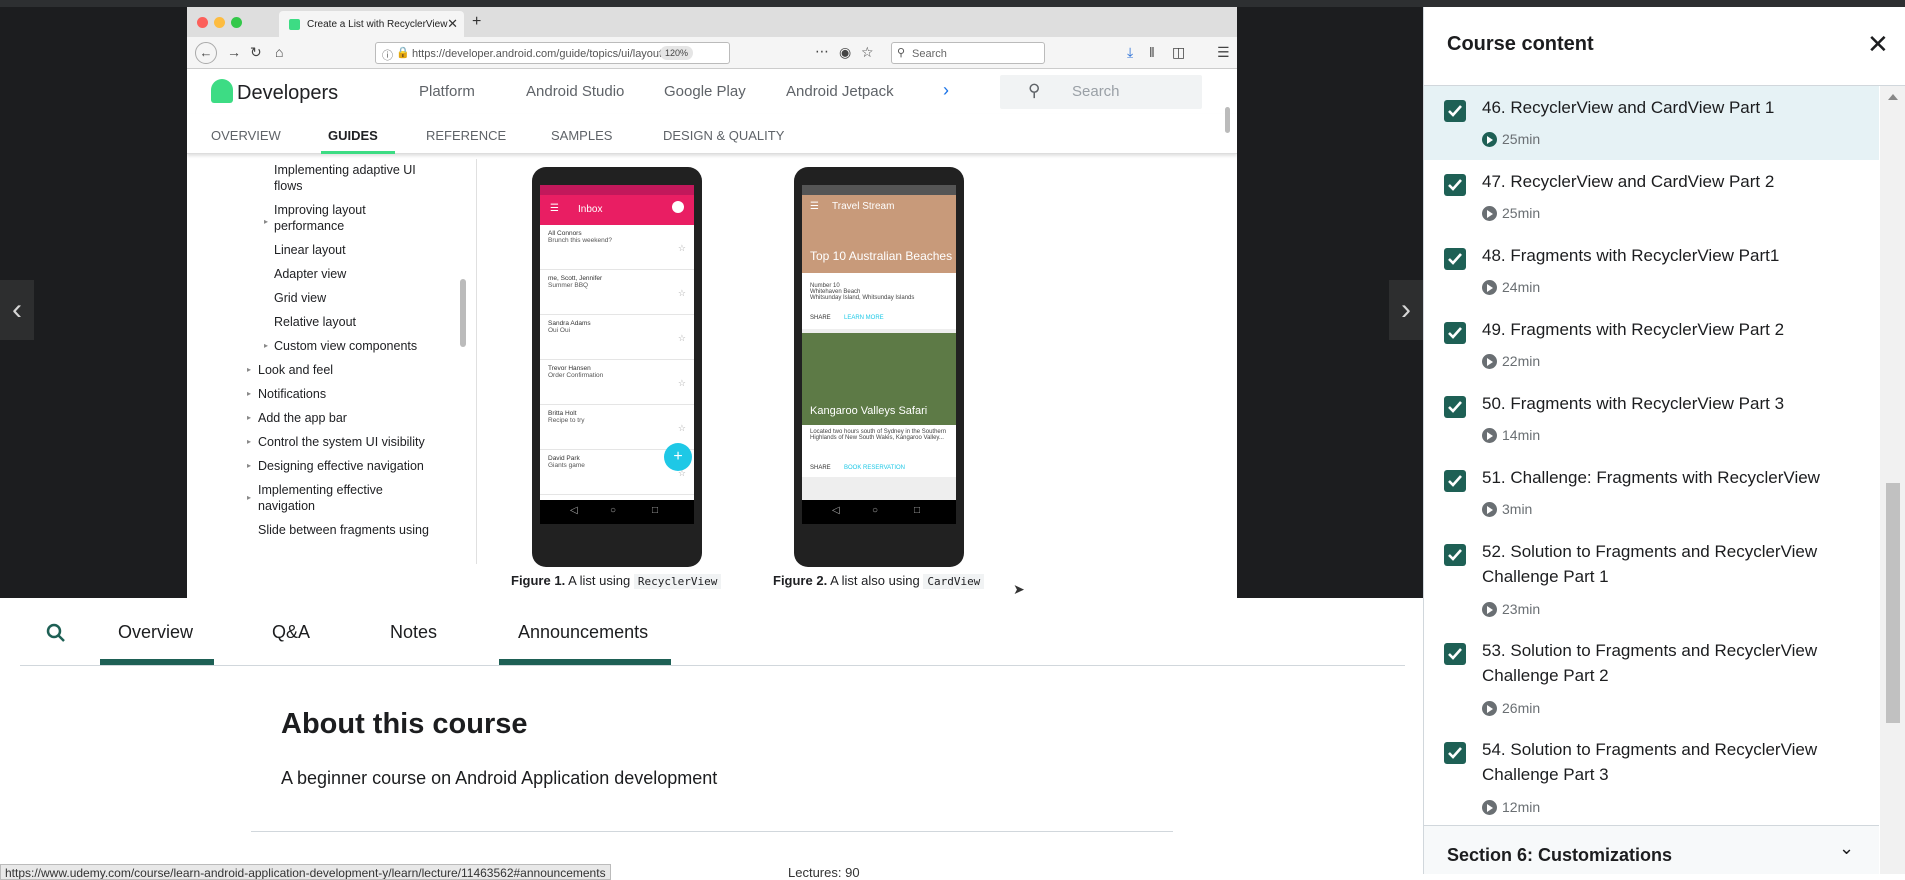 The height and width of the screenshot is (880, 1905). I want to click on dev-tab-guides: GUIDES, so click(353, 135).